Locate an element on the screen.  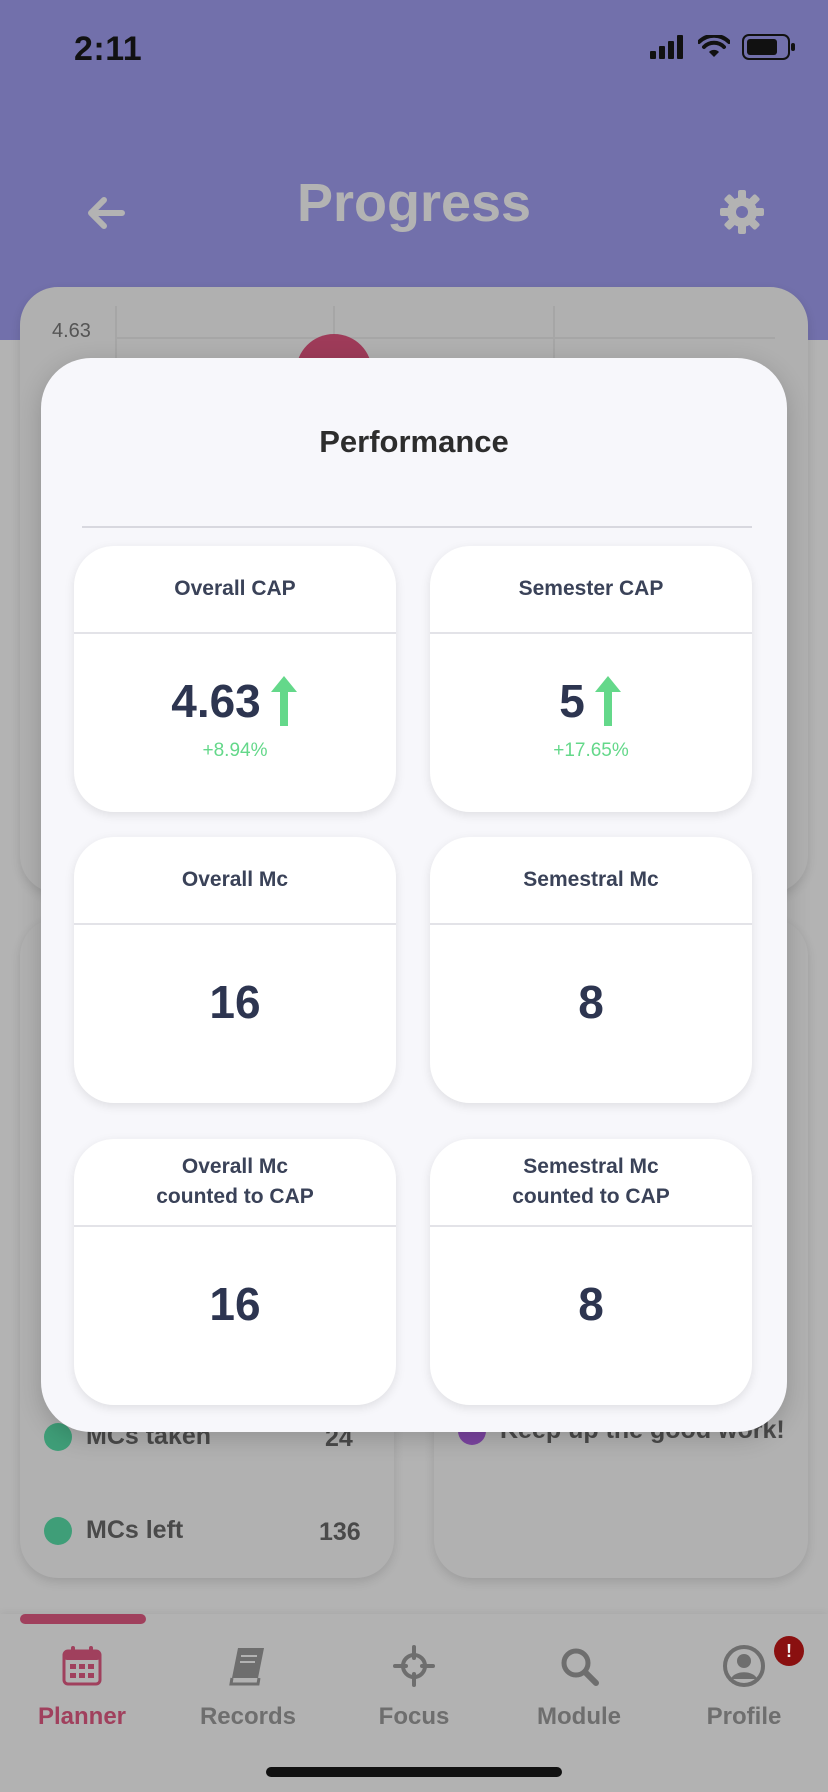
stat-card-semestral-mc-cap: Semestral Mc counted to CAP 8 is located at coordinates (591, 1272).